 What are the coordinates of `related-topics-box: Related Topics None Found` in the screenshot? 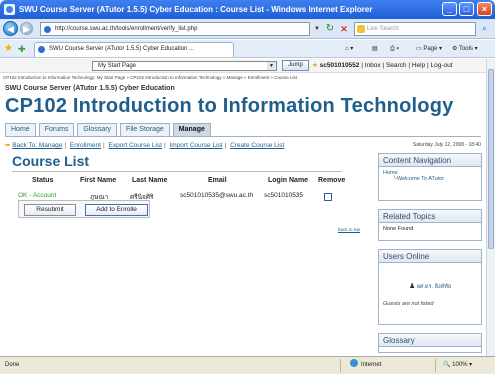 It's located at (430, 225).